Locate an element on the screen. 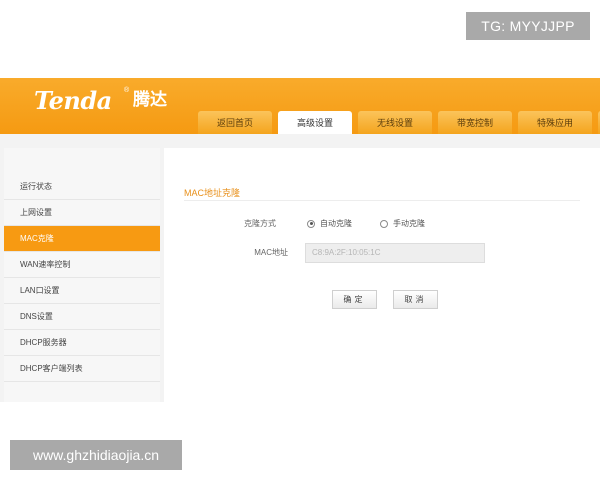  tab-wireless: 无线设置 is located at coordinates (395, 122).